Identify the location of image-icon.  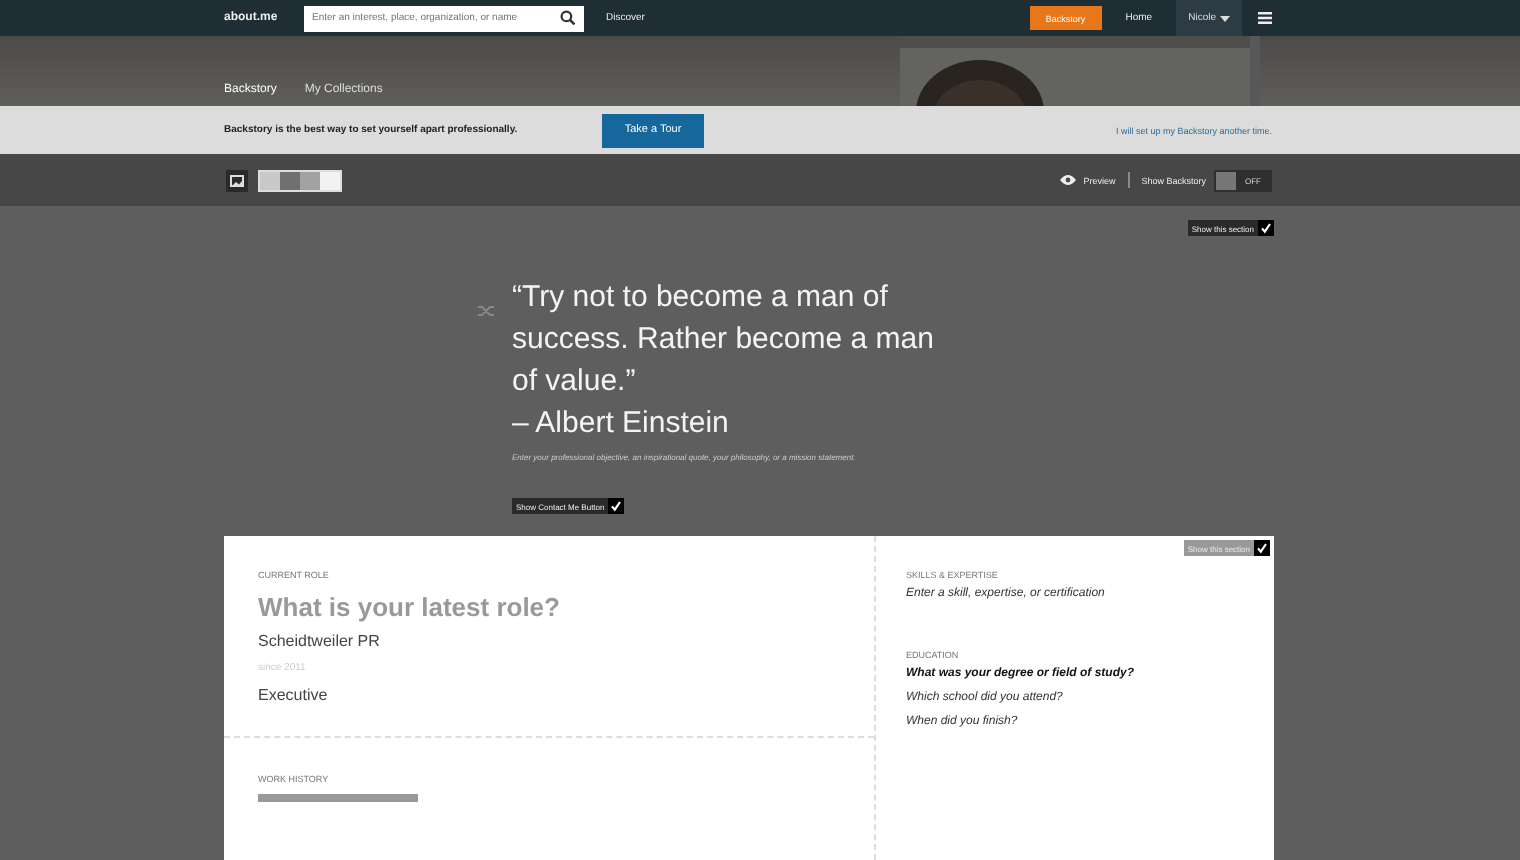
(237, 180).